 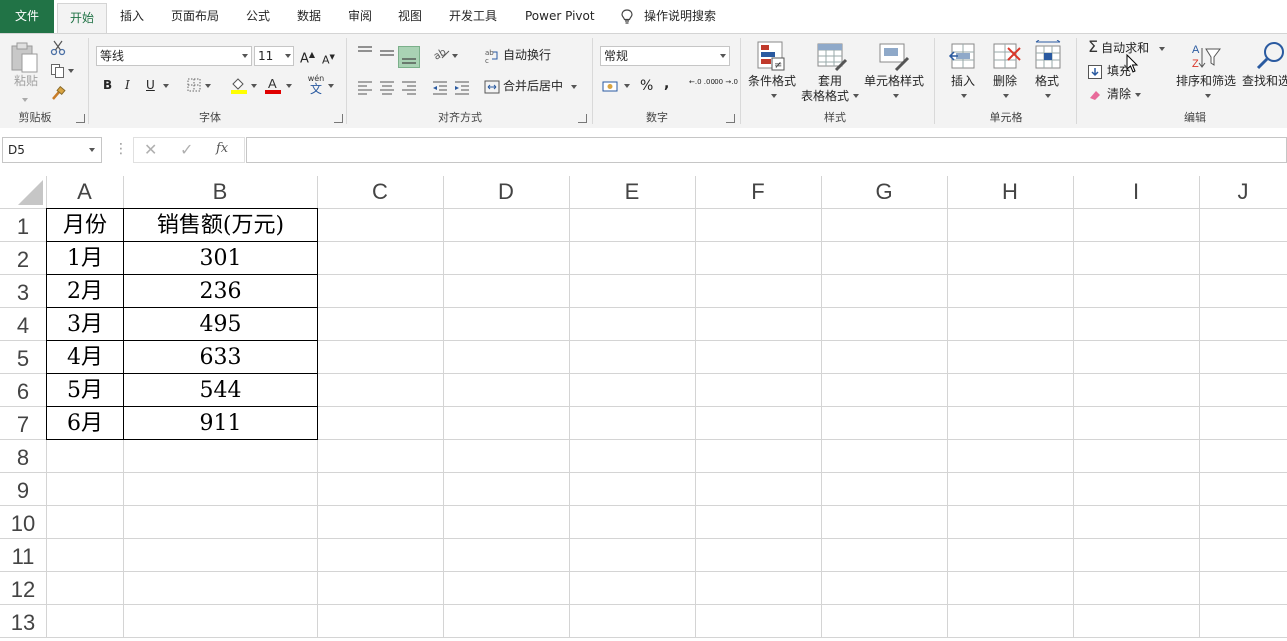 I want to click on cell-b3: 236, so click(x=220, y=290).